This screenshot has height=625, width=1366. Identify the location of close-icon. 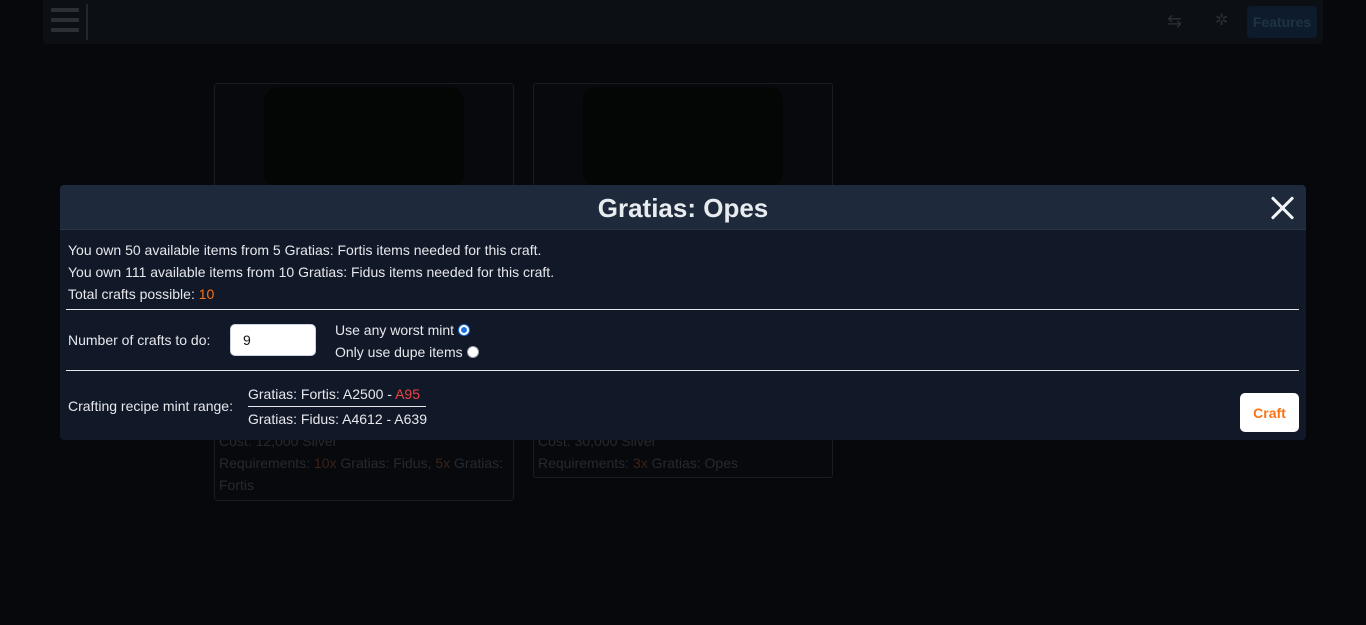
(1283, 208).